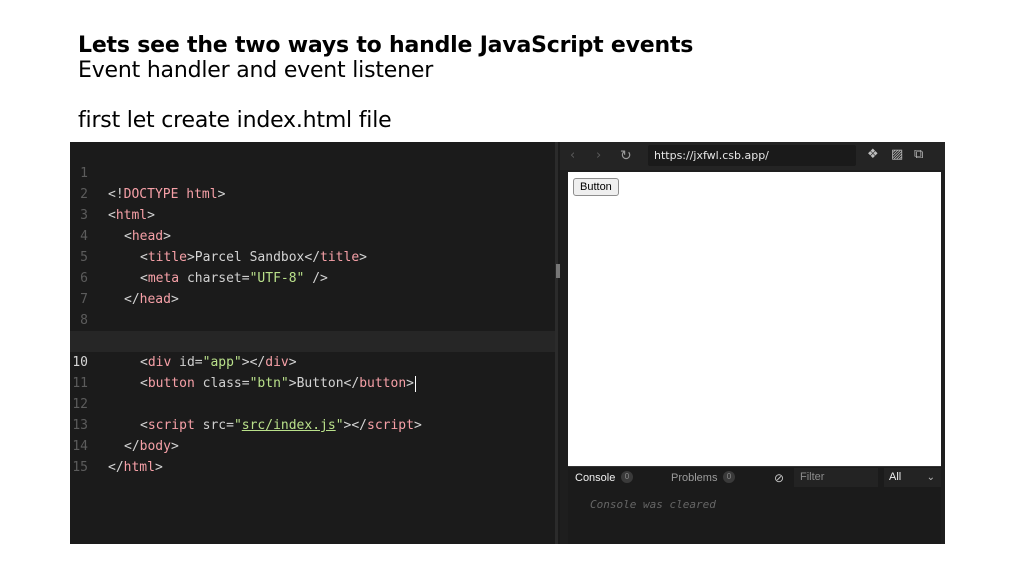 The height and width of the screenshot is (575, 1024). What do you see at coordinates (596, 187) in the screenshot?
I see `preview-button: Button` at bounding box center [596, 187].